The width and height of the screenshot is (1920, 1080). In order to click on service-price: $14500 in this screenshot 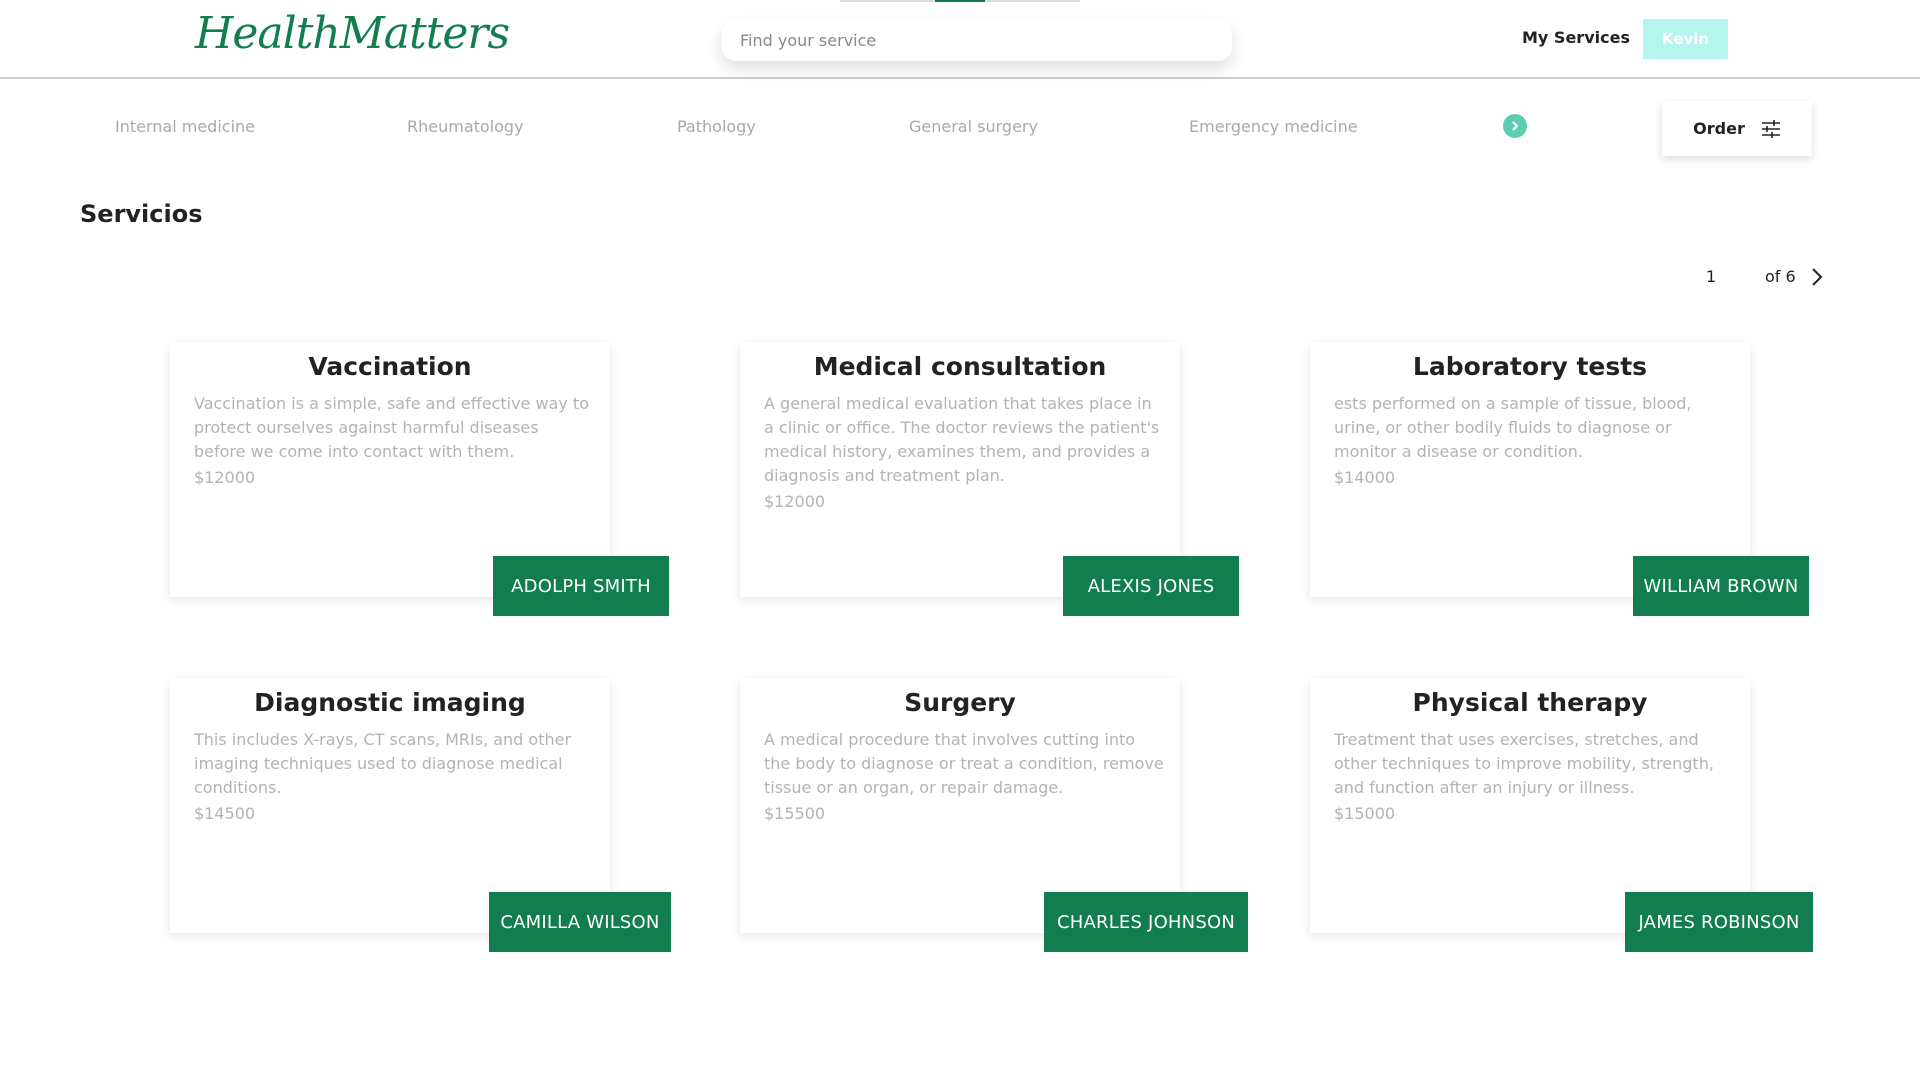, I will do `click(225, 813)`.